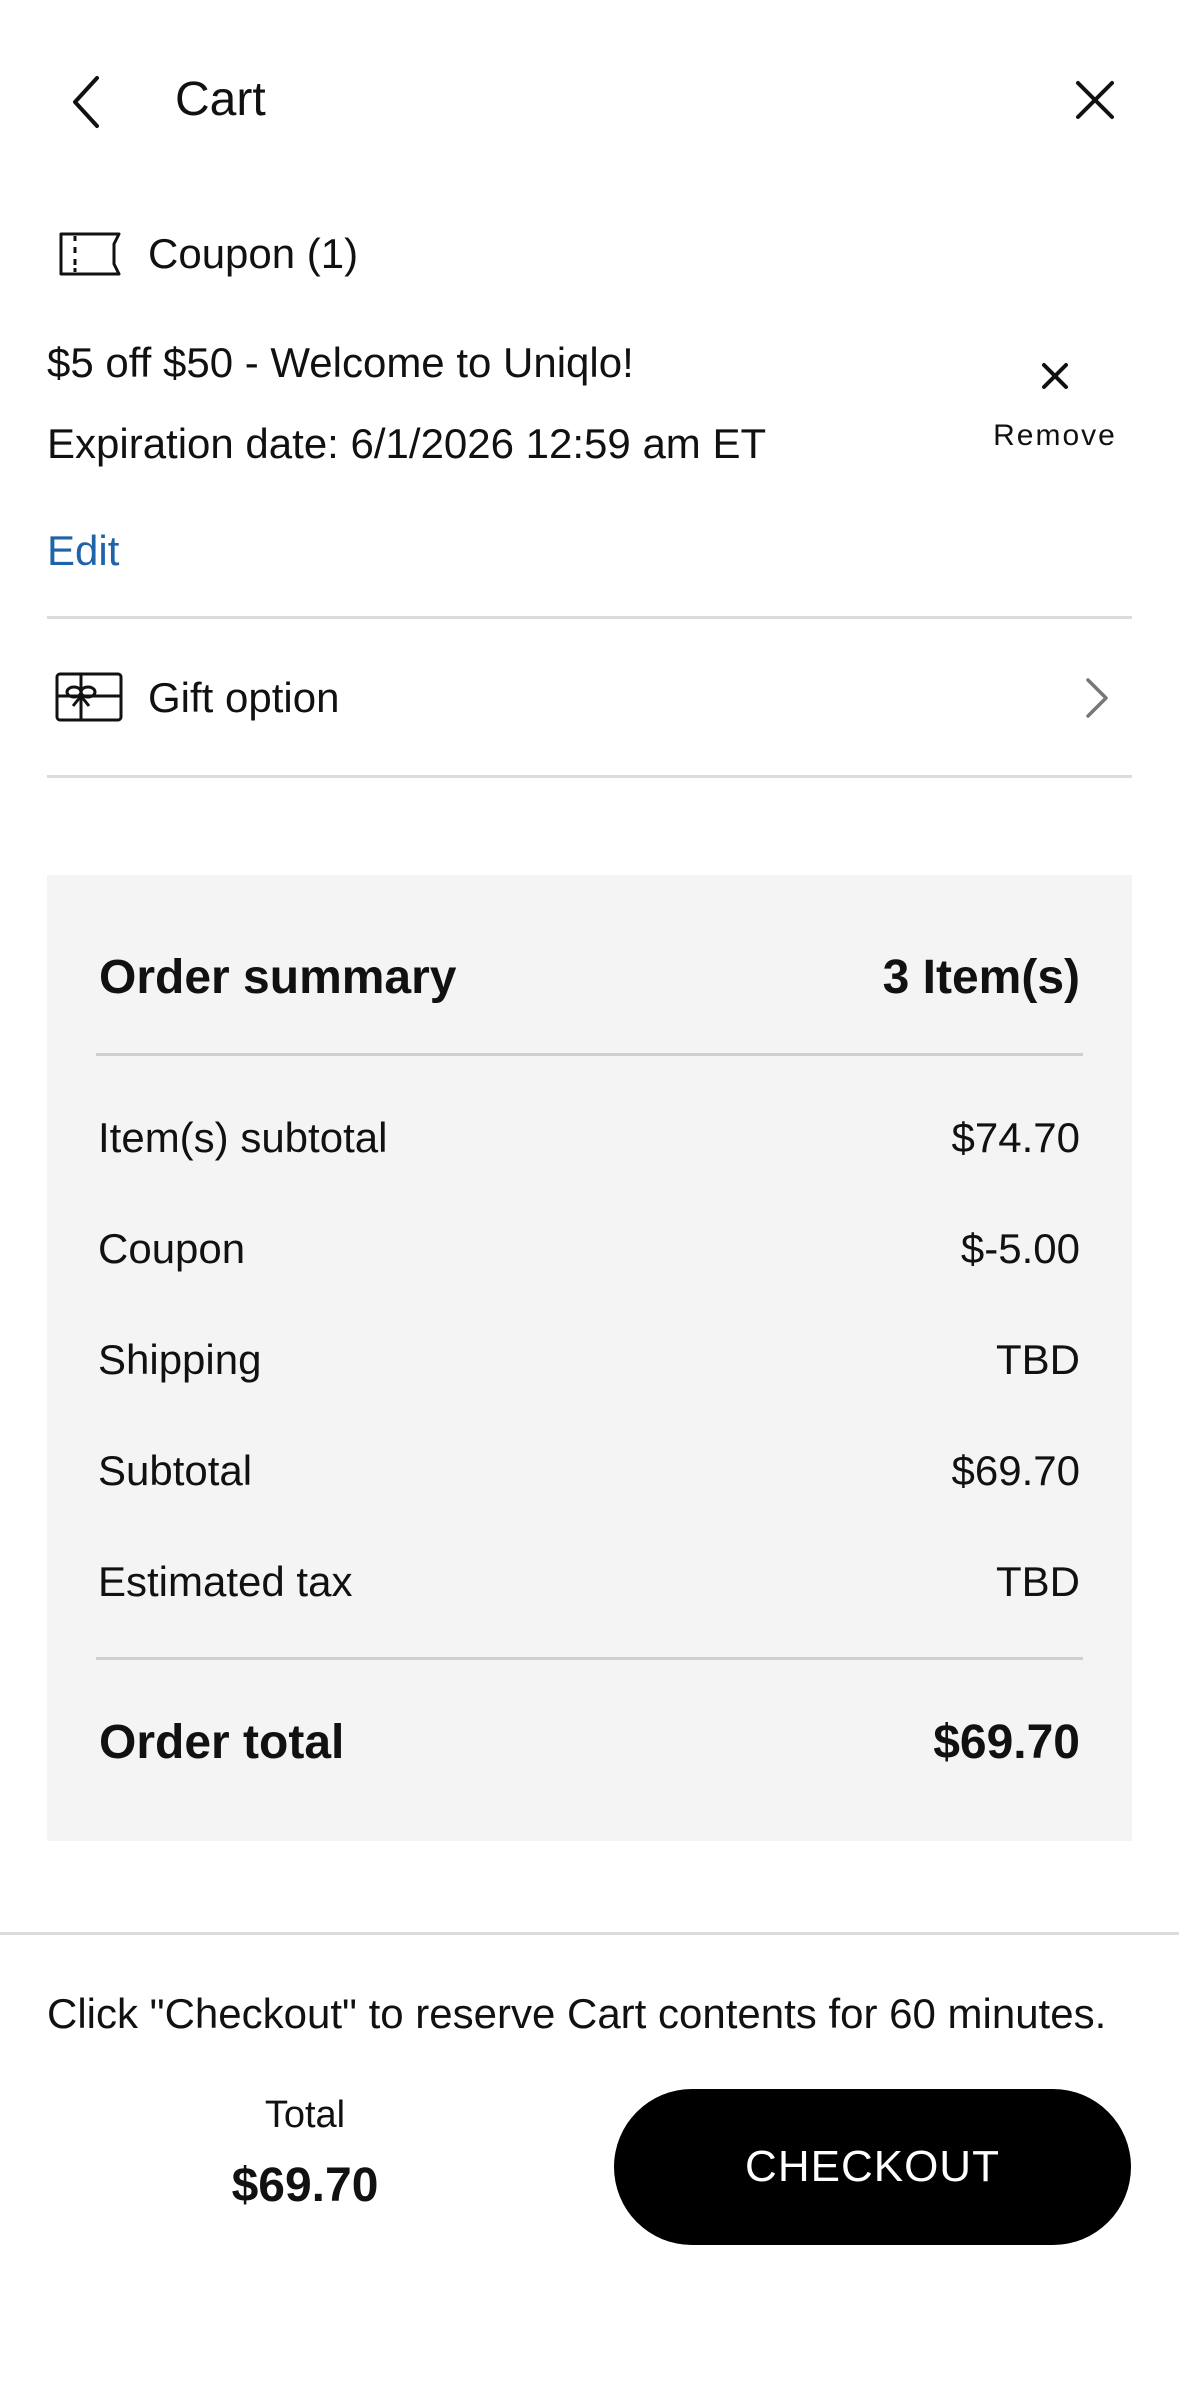 Image resolution: width=1179 pixels, height=2396 pixels. What do you see at coordinates (1055, 435) in the screenshot?
I see `remove-label: Remove` at bounding box center [1055, 435].